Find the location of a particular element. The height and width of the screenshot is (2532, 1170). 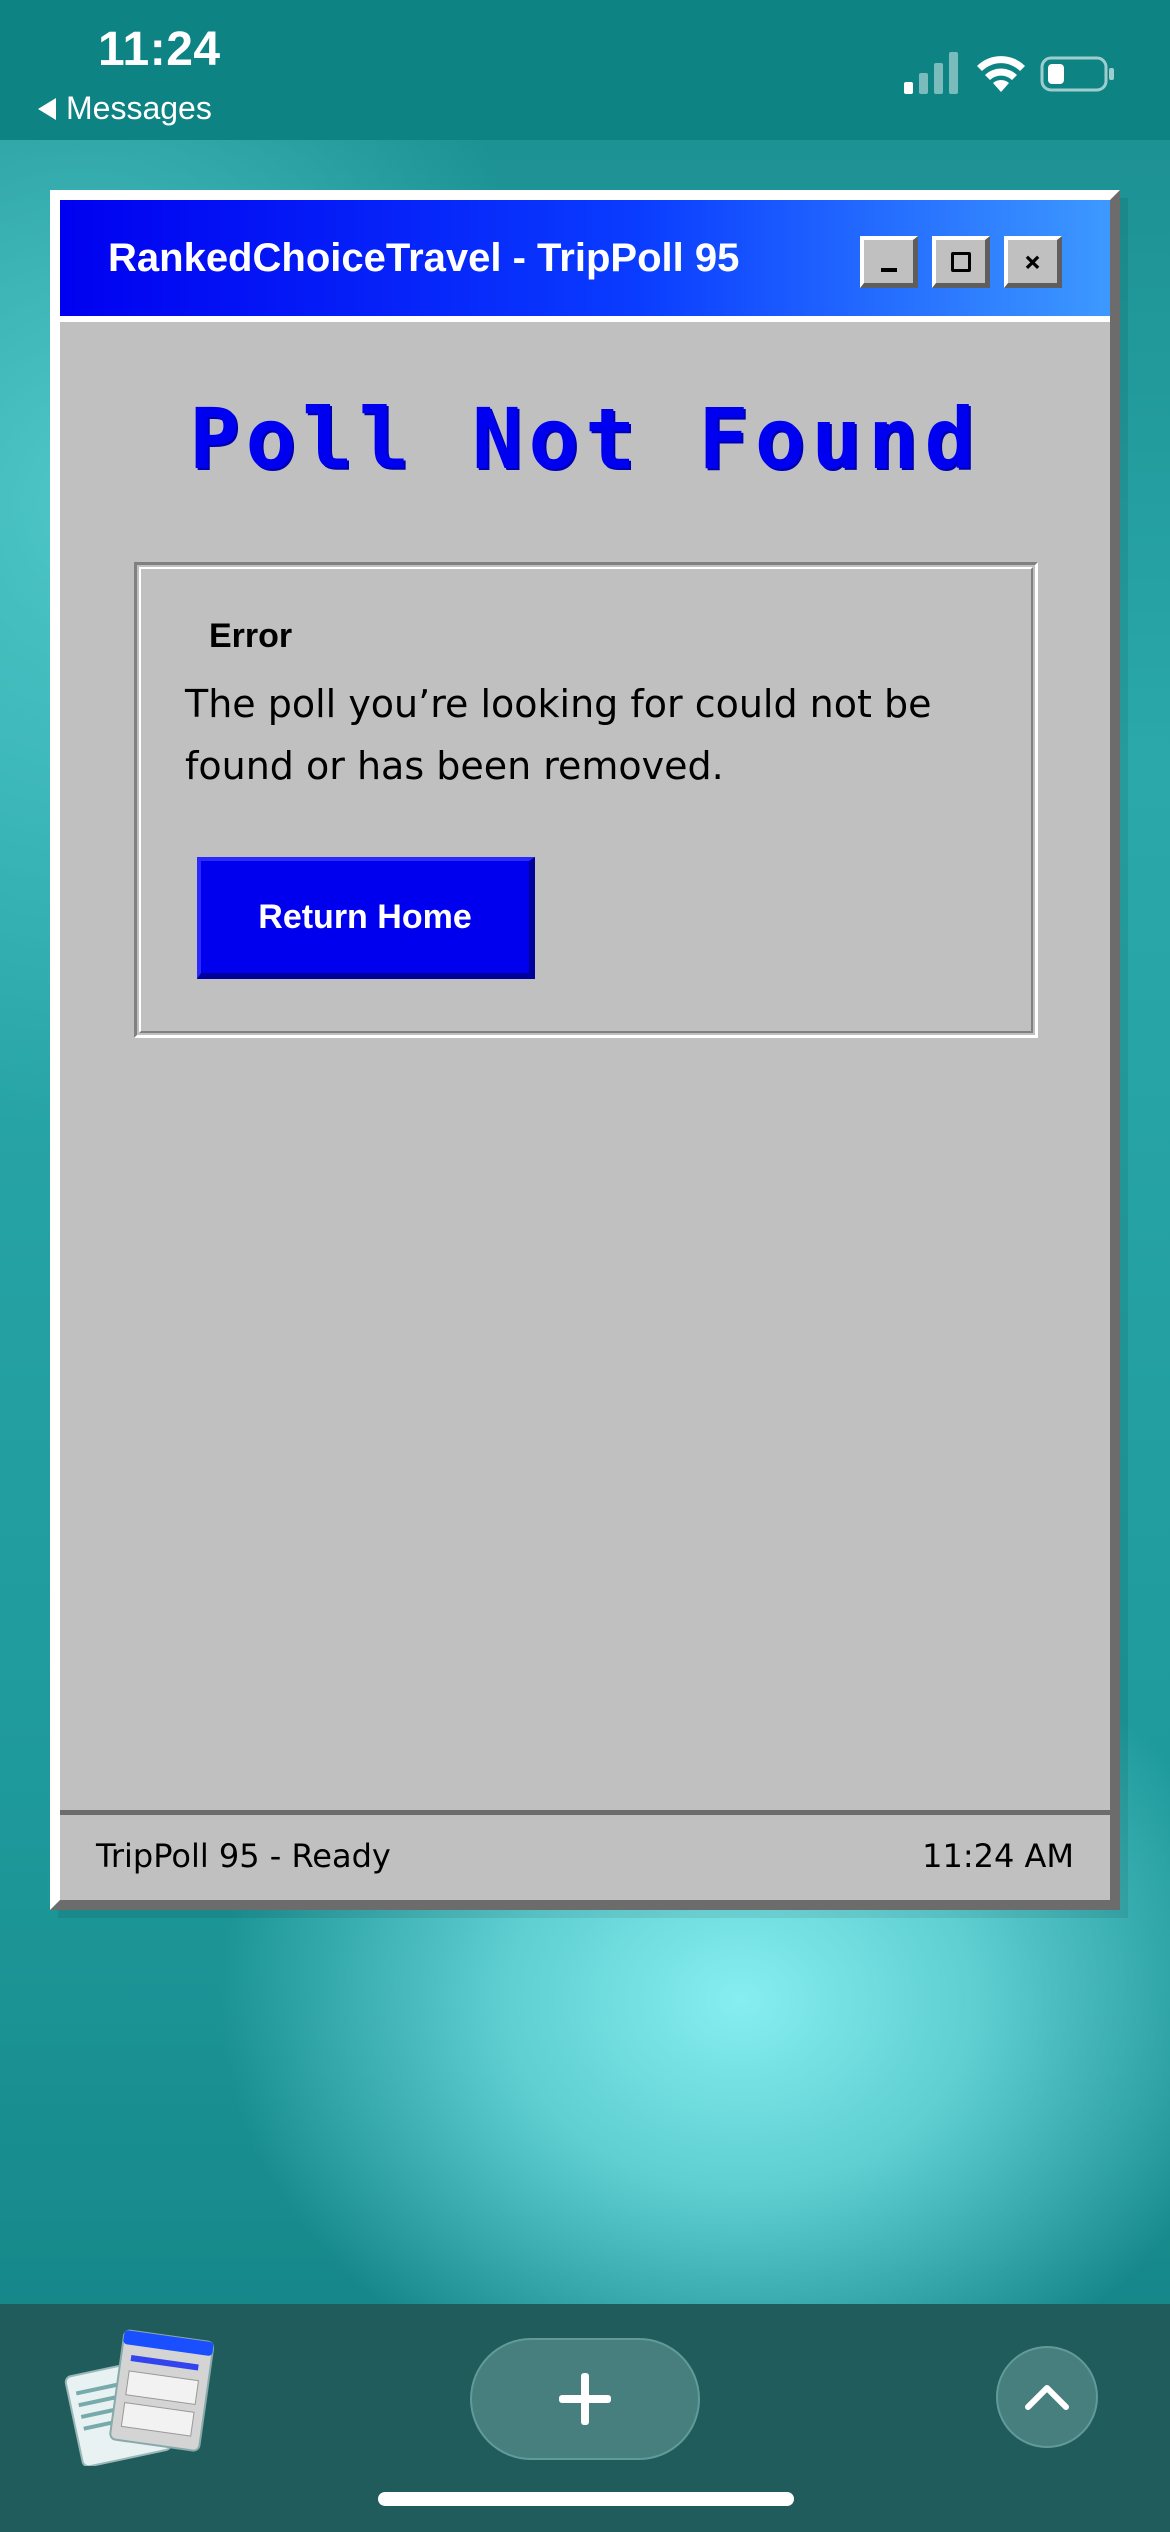

chevron-up-icon is located at coordinates (1047, 2397).